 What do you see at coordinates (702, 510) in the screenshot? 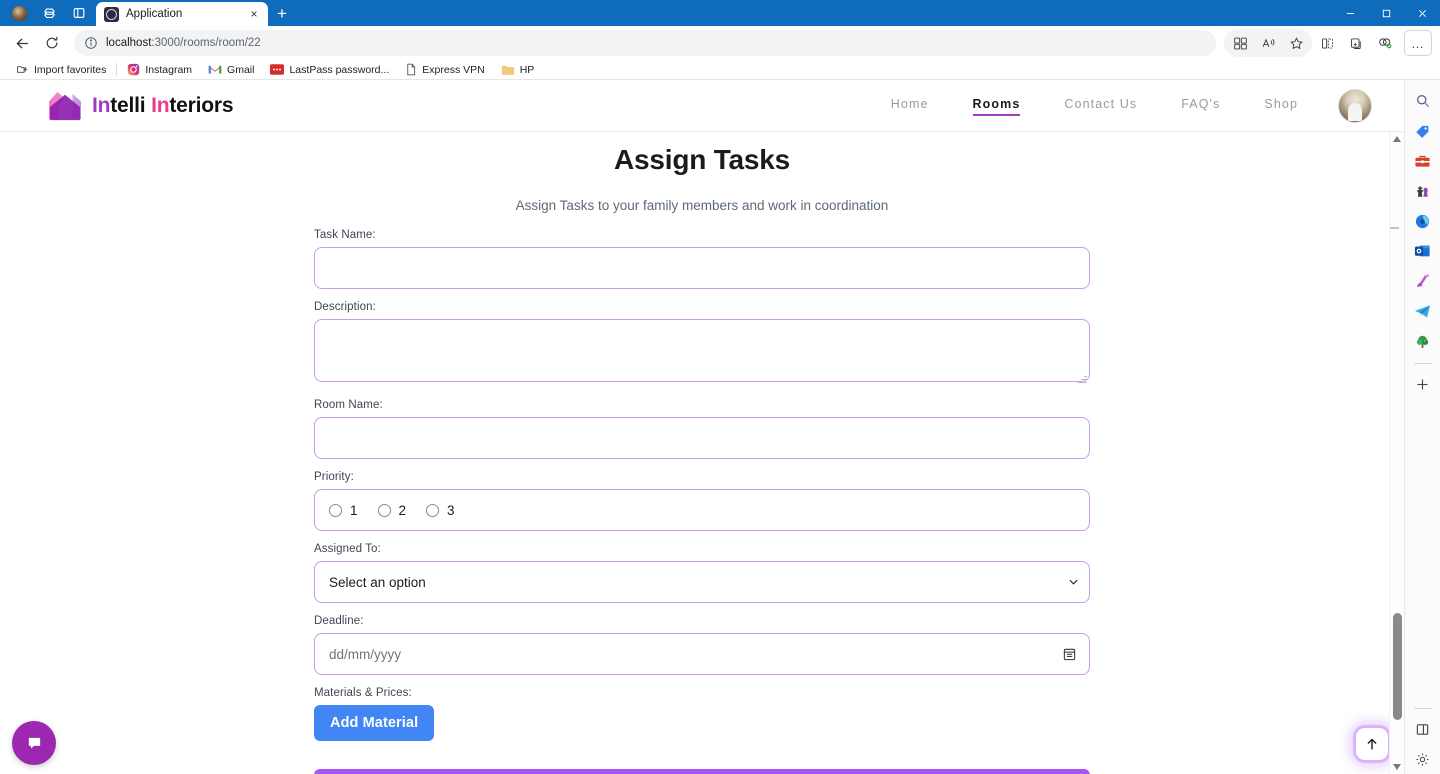
I see `priority-radio-group: 1 2 3` at bounding box center [702, 510].